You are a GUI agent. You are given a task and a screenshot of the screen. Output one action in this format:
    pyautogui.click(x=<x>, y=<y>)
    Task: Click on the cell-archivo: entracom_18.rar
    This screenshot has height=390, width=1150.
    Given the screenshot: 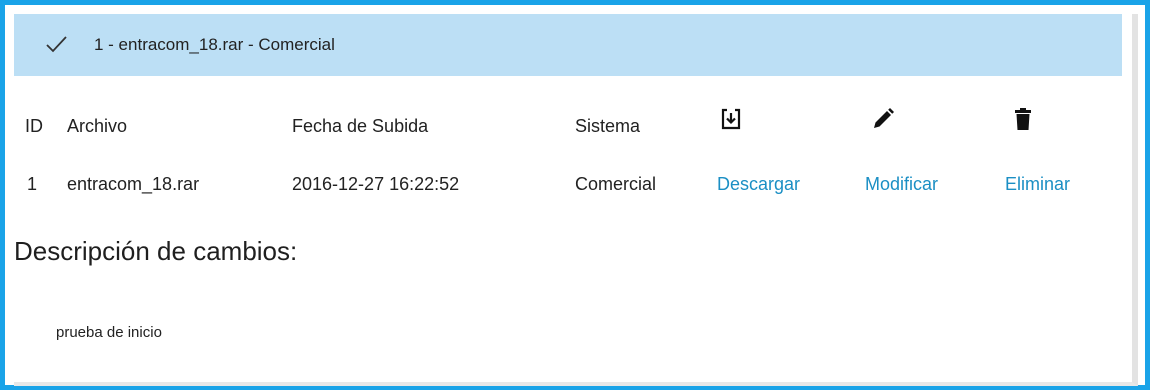 What is the action you would take?
    pyautogui.click(x=133, y=184)
    